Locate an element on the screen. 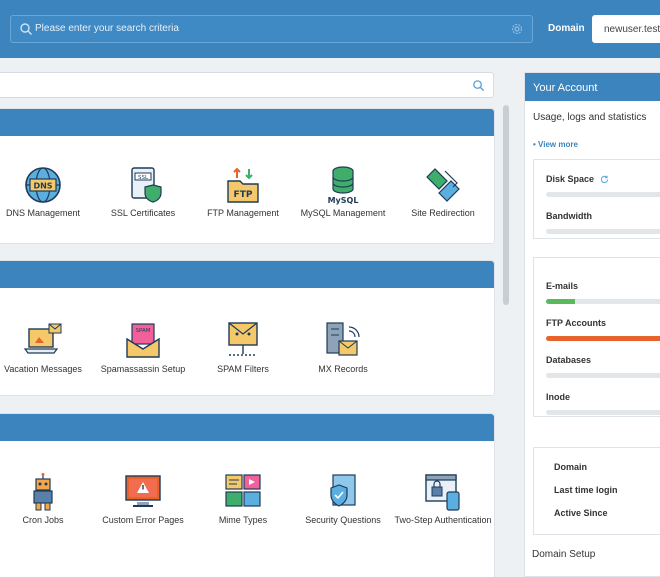  refresh-icon is located at coordinates (604, 179).